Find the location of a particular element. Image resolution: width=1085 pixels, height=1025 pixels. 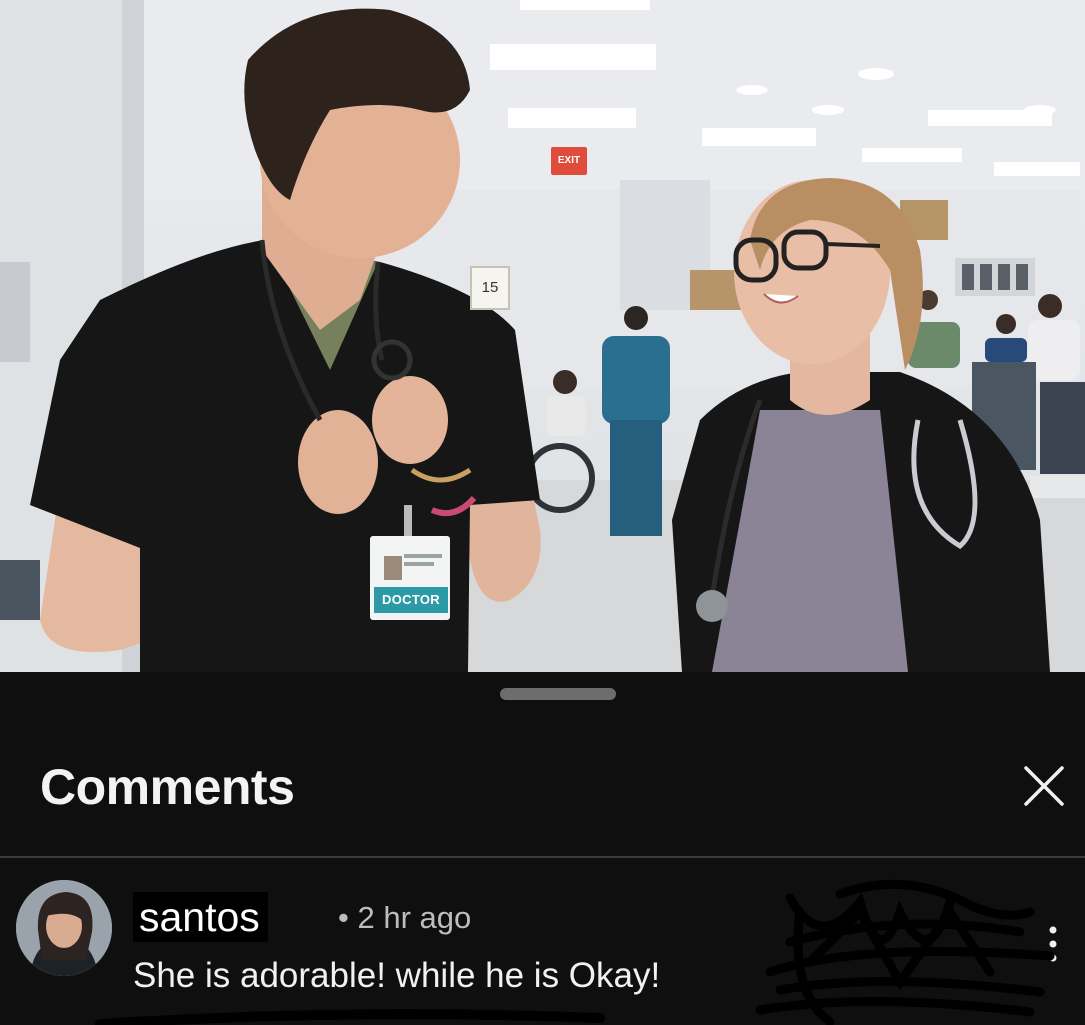

more-vertical-icon is located at coordinates (1053, 944).